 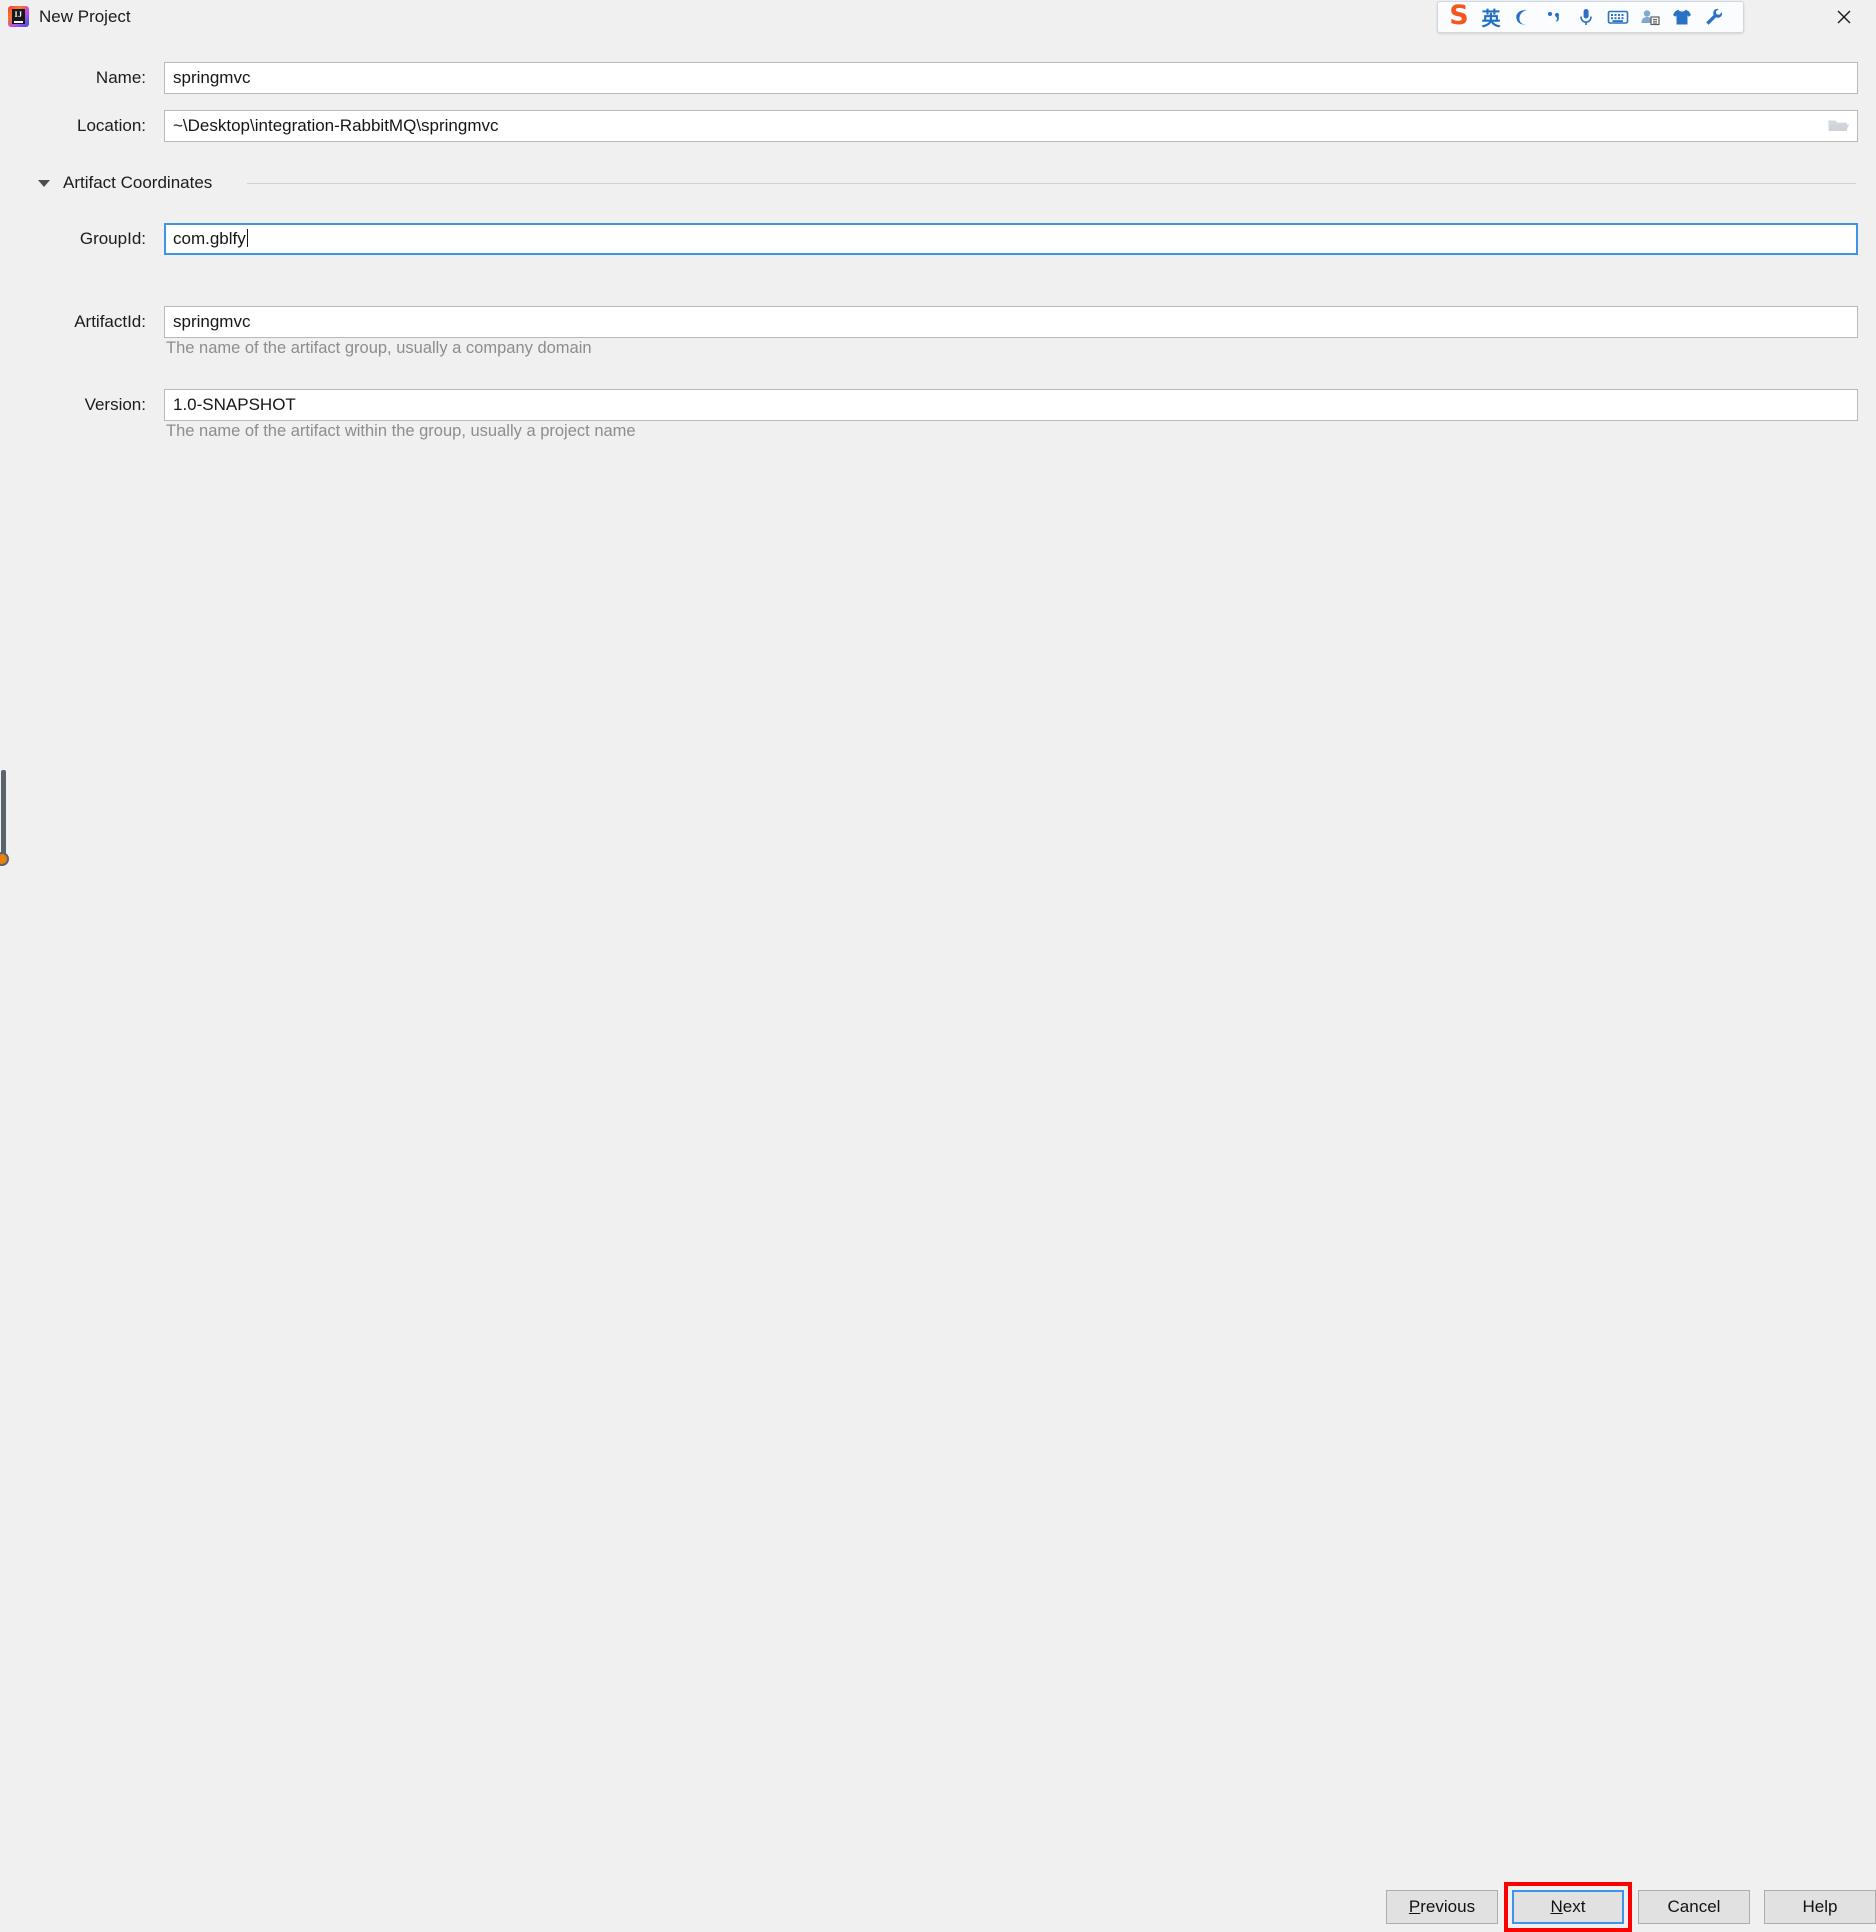 What do you see at coordinates (1011, 322) in the screenshot?
I see `artifactid-input: springmvc` at bounding box center [1011, 322].